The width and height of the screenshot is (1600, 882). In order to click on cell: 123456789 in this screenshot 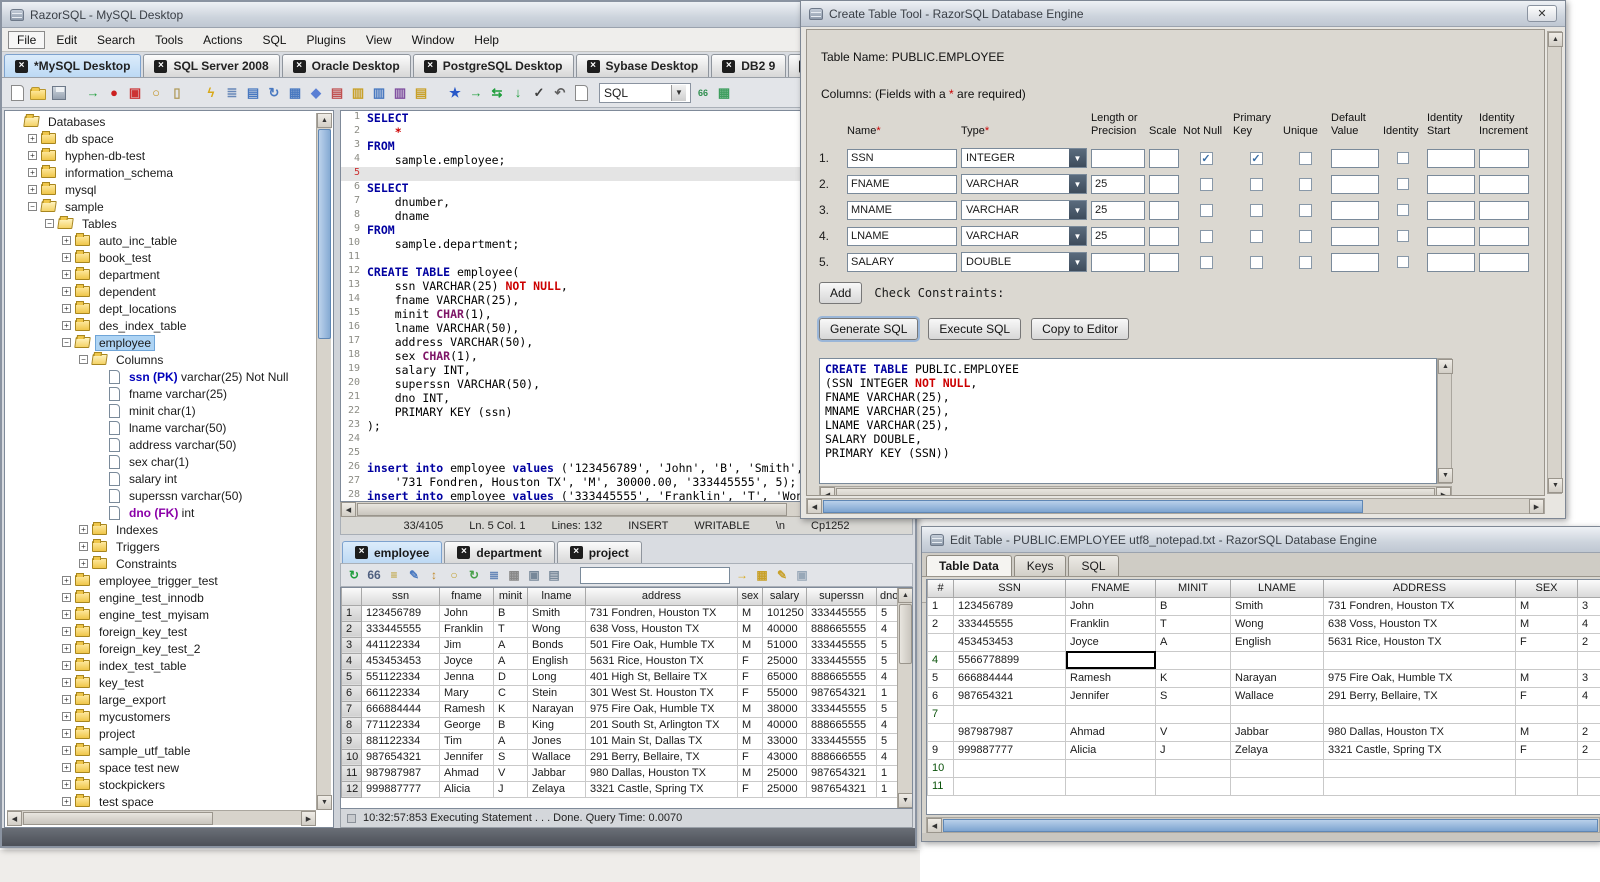, I will do `click(1009, 606)`.